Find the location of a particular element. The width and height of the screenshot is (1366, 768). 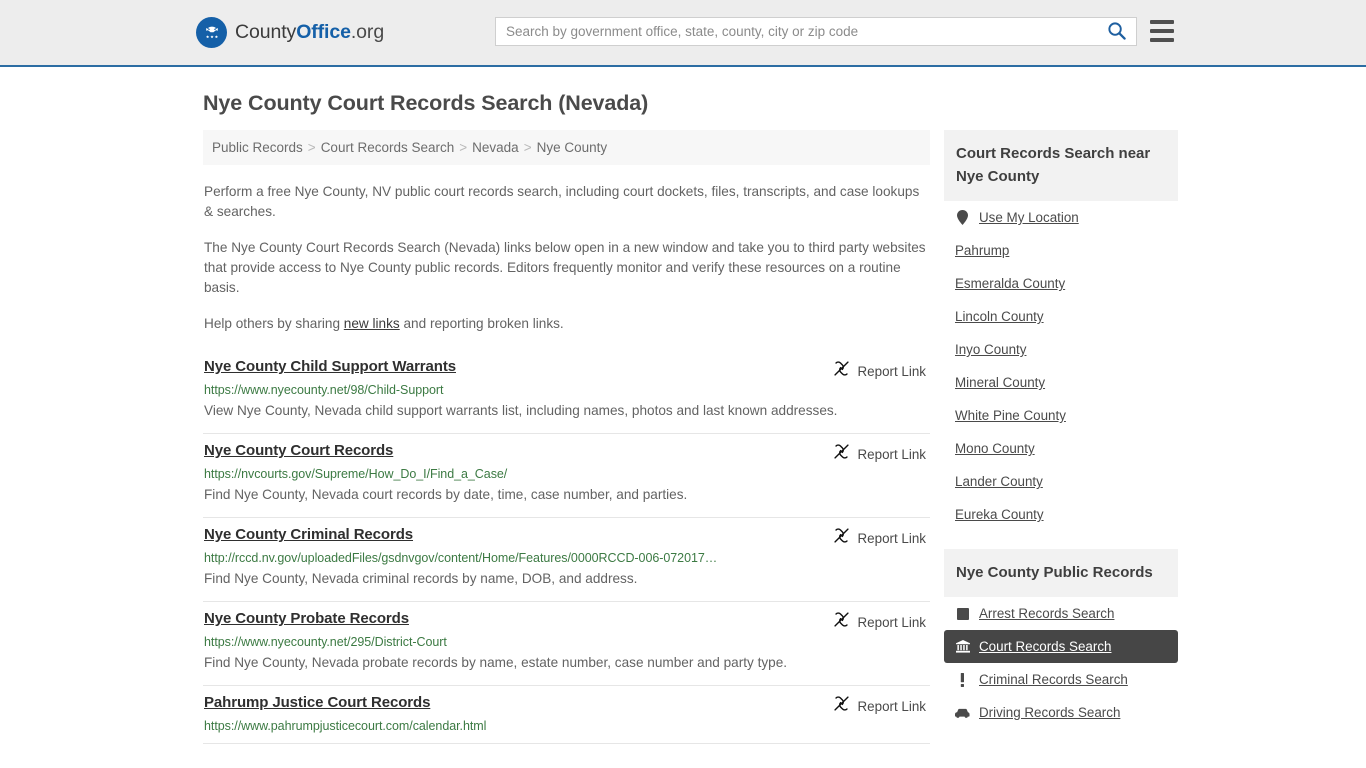

nearby-item-3: Esmeralda County is located at coordinates (1061, 283).